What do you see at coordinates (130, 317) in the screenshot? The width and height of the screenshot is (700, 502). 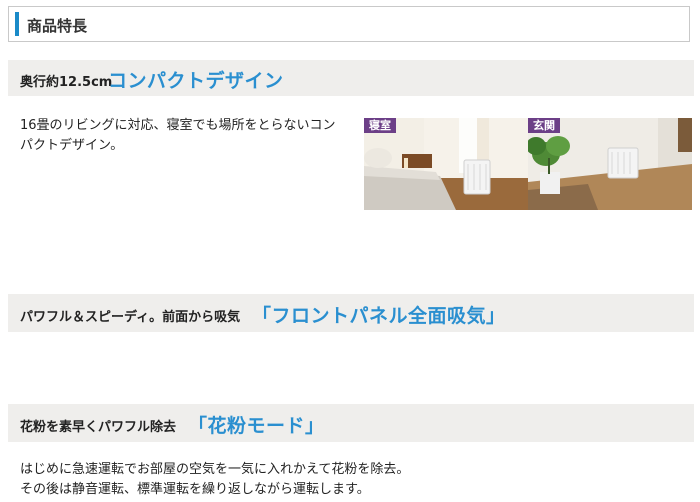 I see `feature-lead-text: パワフル＆スピーディ。前面から吸気` at bounding box center [130, 317].